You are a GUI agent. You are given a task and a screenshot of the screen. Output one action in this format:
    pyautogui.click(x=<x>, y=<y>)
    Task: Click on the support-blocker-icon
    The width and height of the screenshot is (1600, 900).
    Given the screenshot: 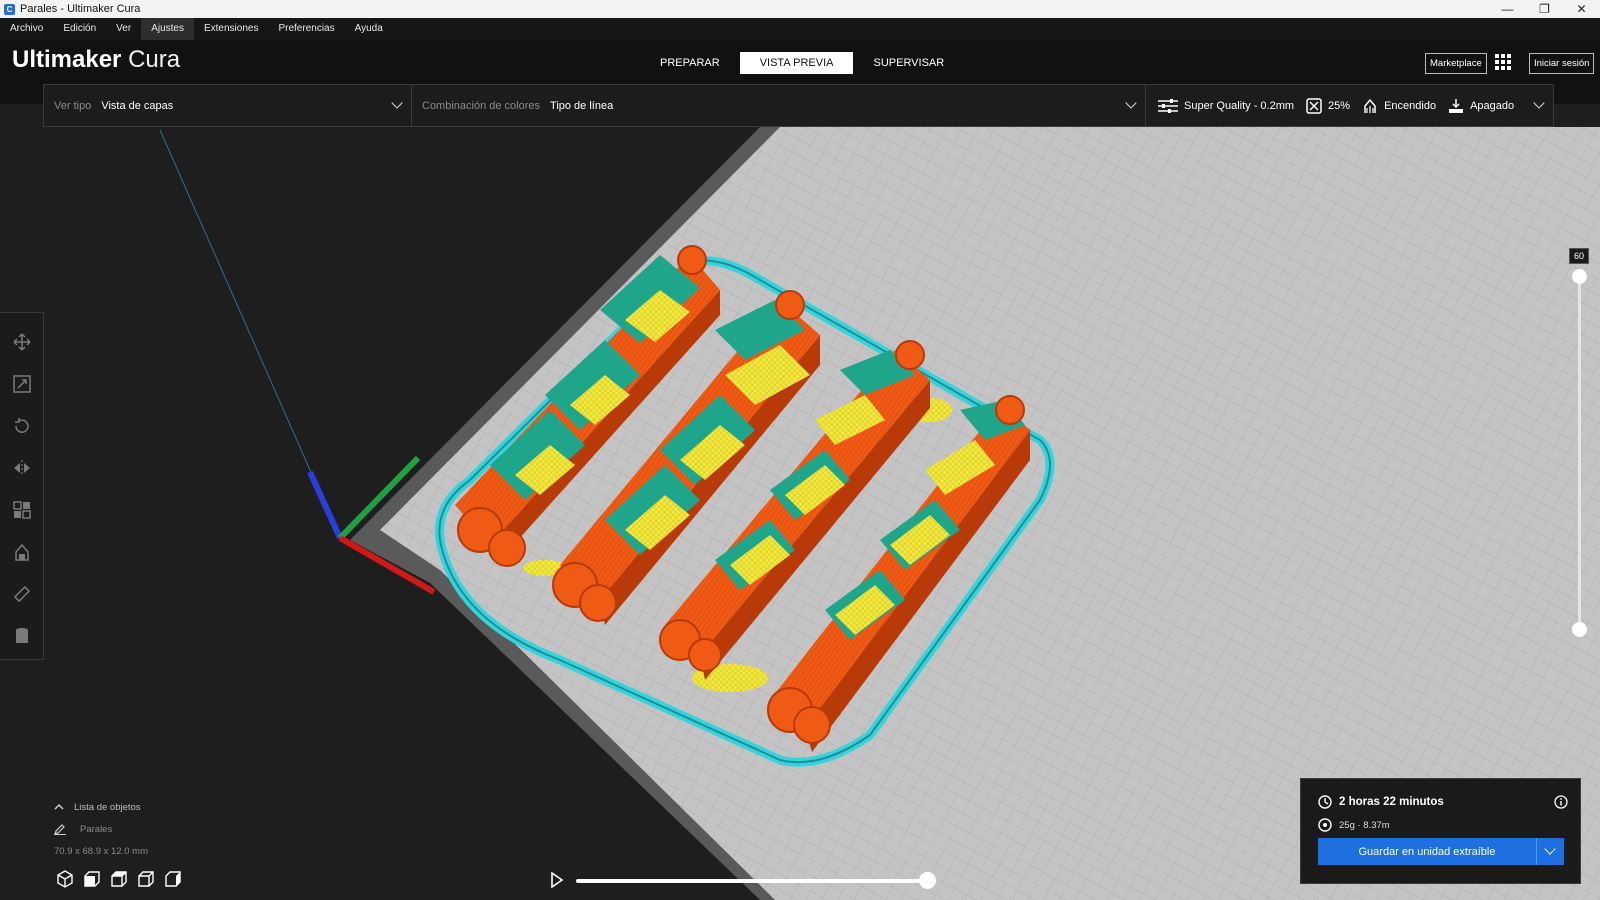 What is the action you would take?
    pyautogui.click(x=22, y=552)
    